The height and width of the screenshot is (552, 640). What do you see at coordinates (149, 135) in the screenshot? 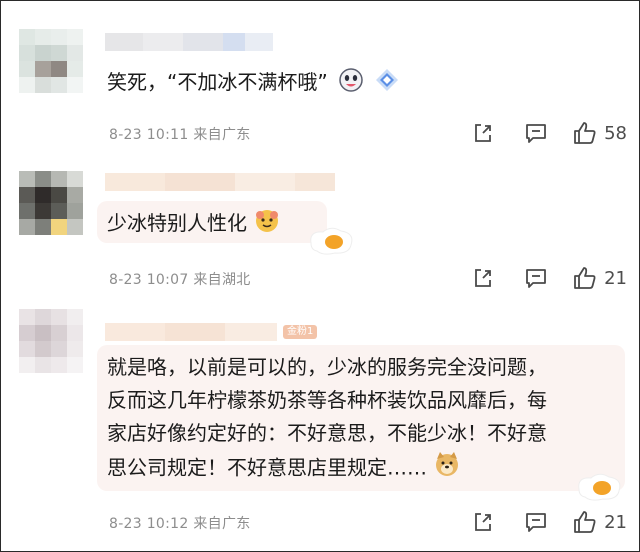
I see `comment-date: 8-23 10:11` at bounding box center [149, 135].